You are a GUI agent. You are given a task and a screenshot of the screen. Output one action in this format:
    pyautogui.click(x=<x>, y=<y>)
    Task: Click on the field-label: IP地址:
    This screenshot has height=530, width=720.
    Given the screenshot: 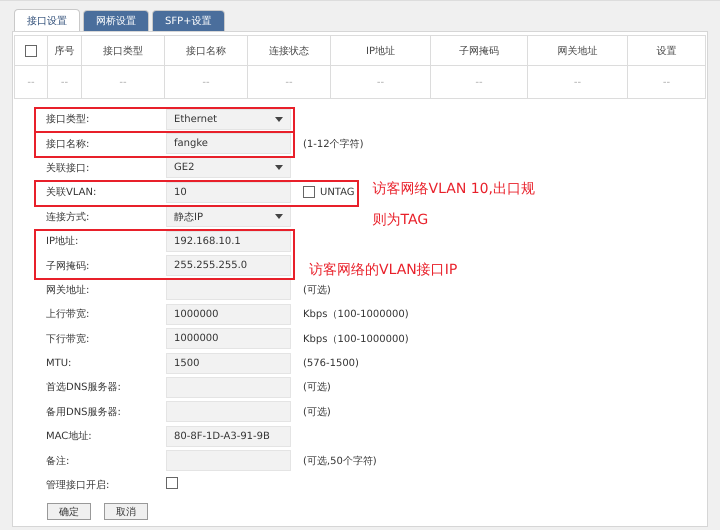 What is the action you would take?
    pyautogui.click(x=63, y=241)
    